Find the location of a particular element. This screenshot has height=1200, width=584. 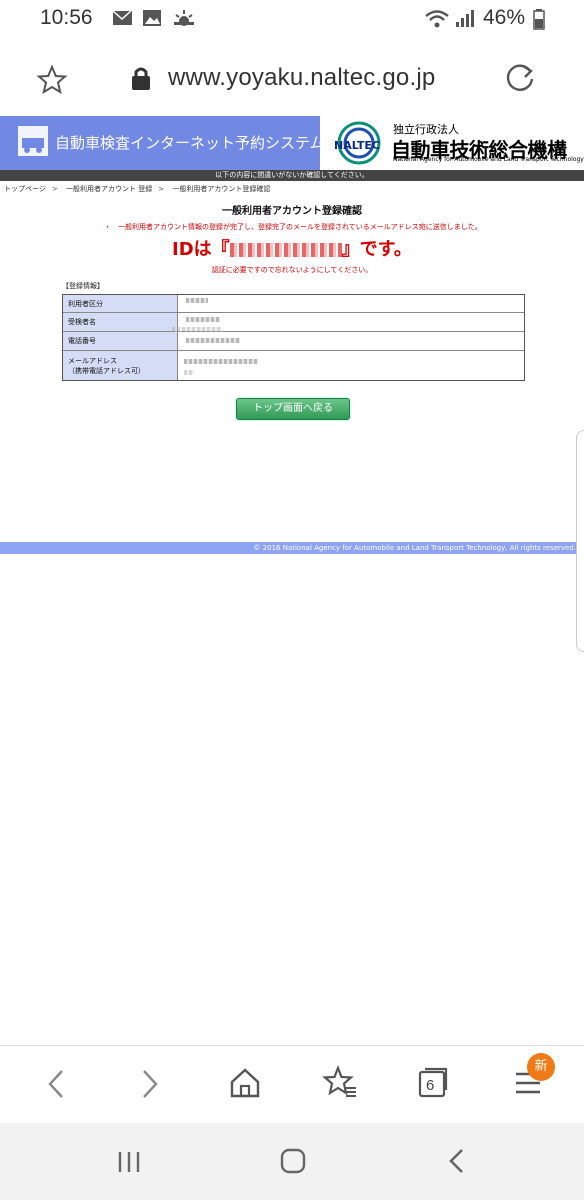

battery-icon is located at coordinates (539, 19).